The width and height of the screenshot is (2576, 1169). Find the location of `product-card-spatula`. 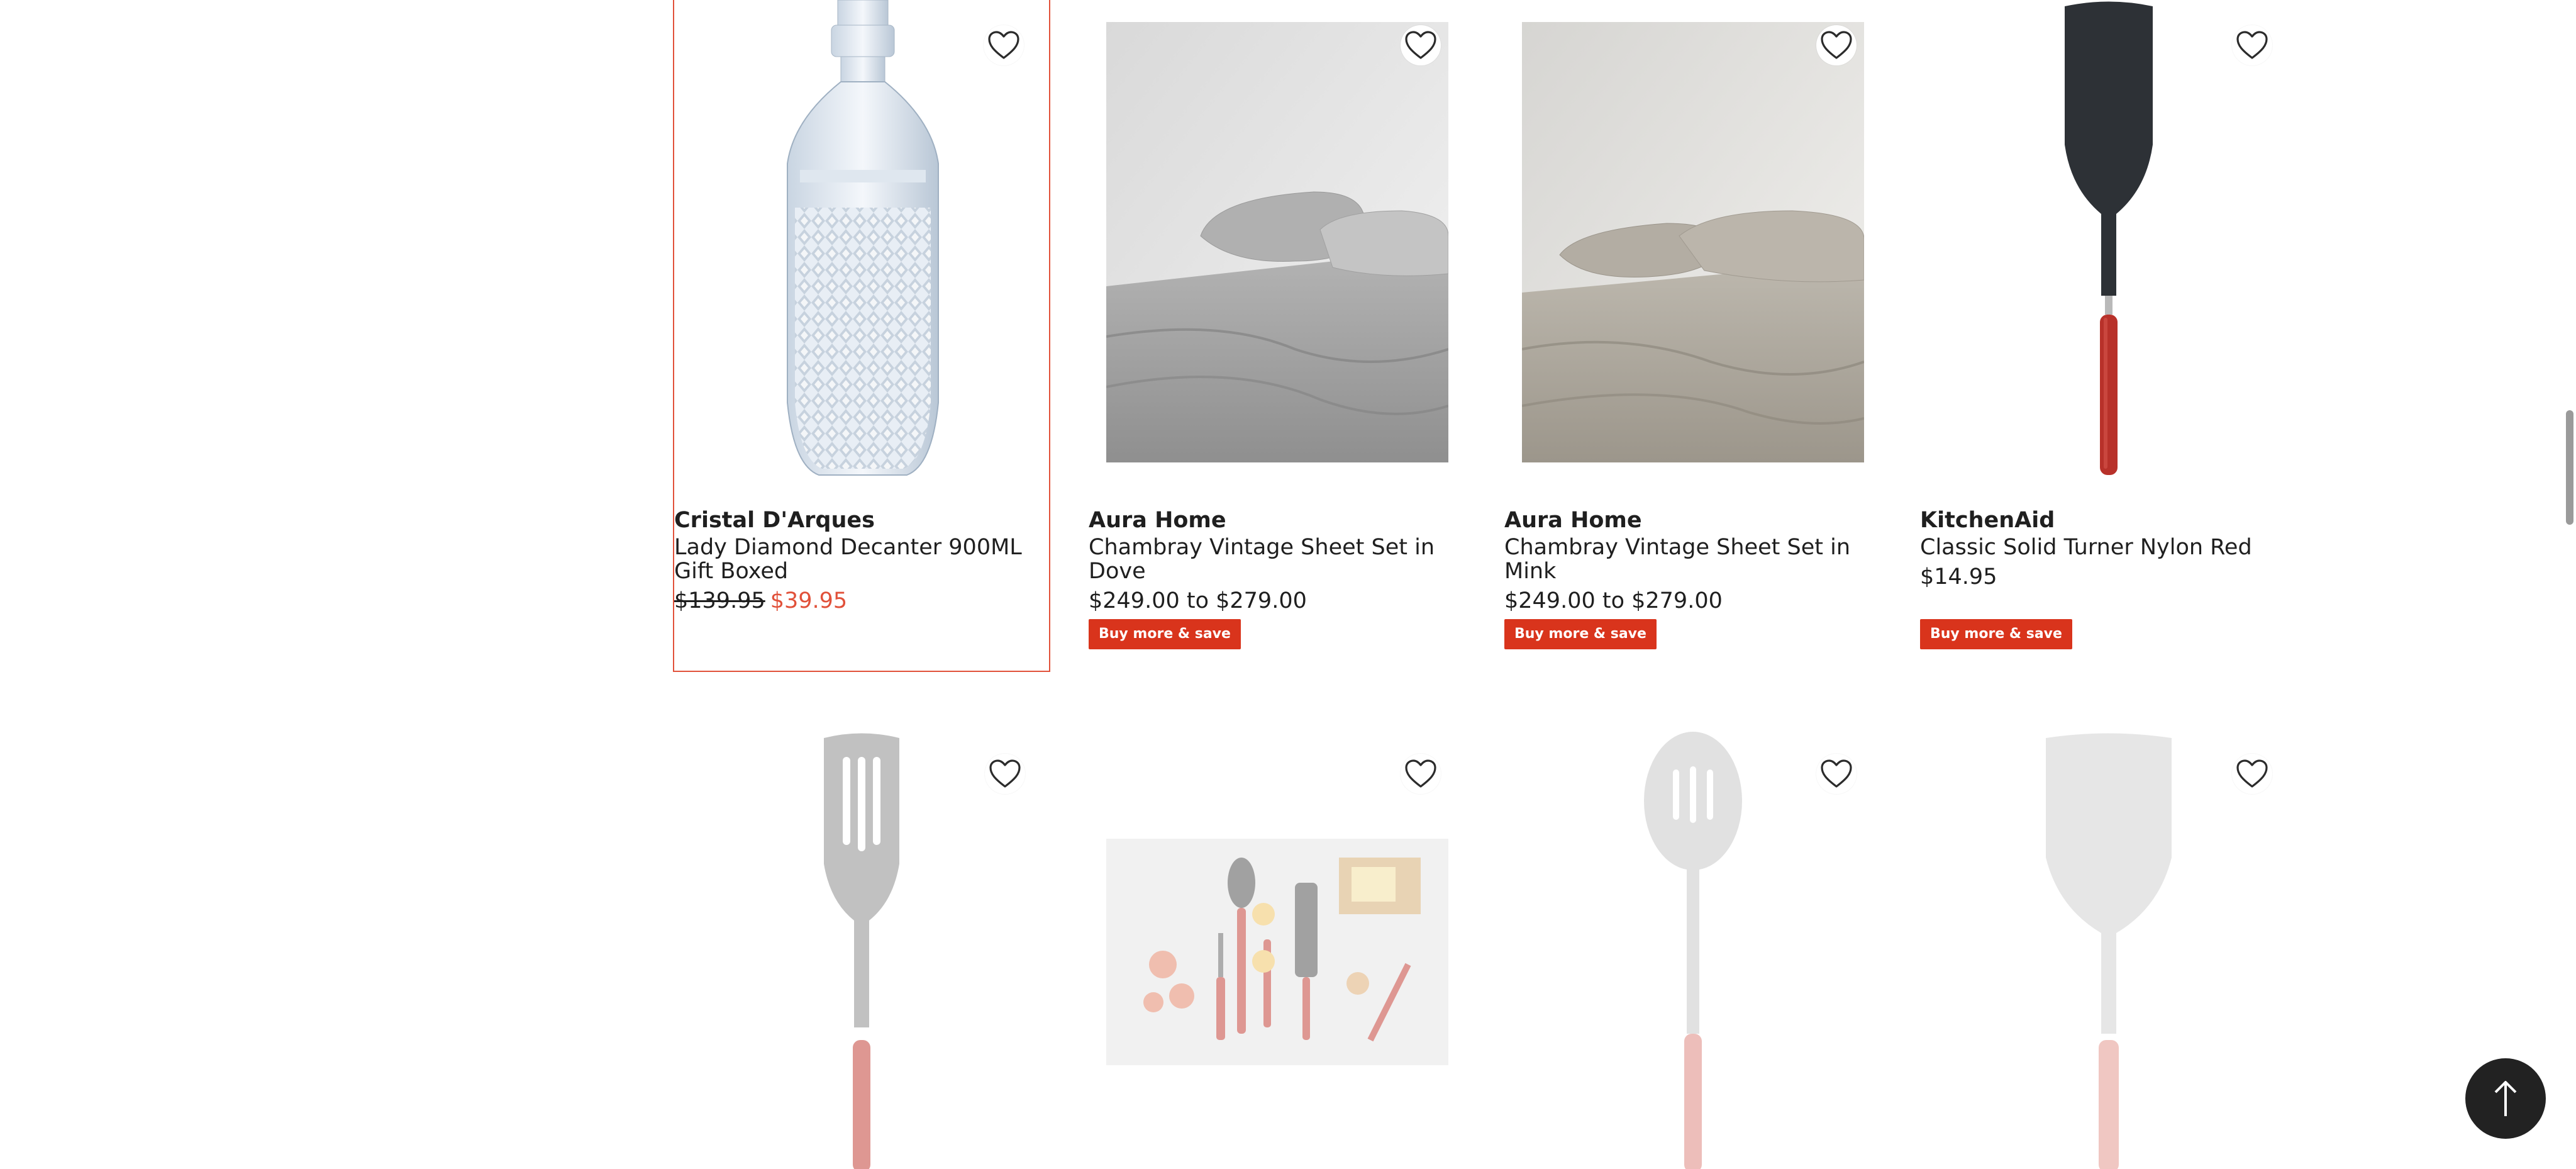

product-card-spatula is located at coordinates (2108, 951).